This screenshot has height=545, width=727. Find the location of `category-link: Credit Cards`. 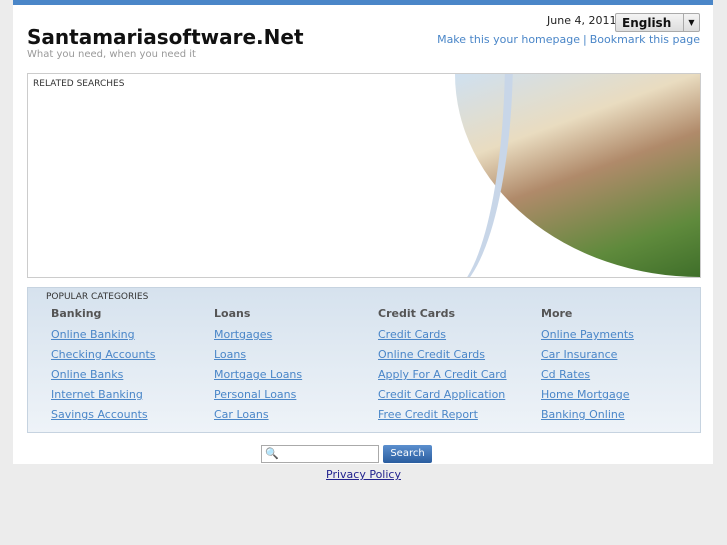

category-link: Credit Cards is located at coordinates (442, 338).